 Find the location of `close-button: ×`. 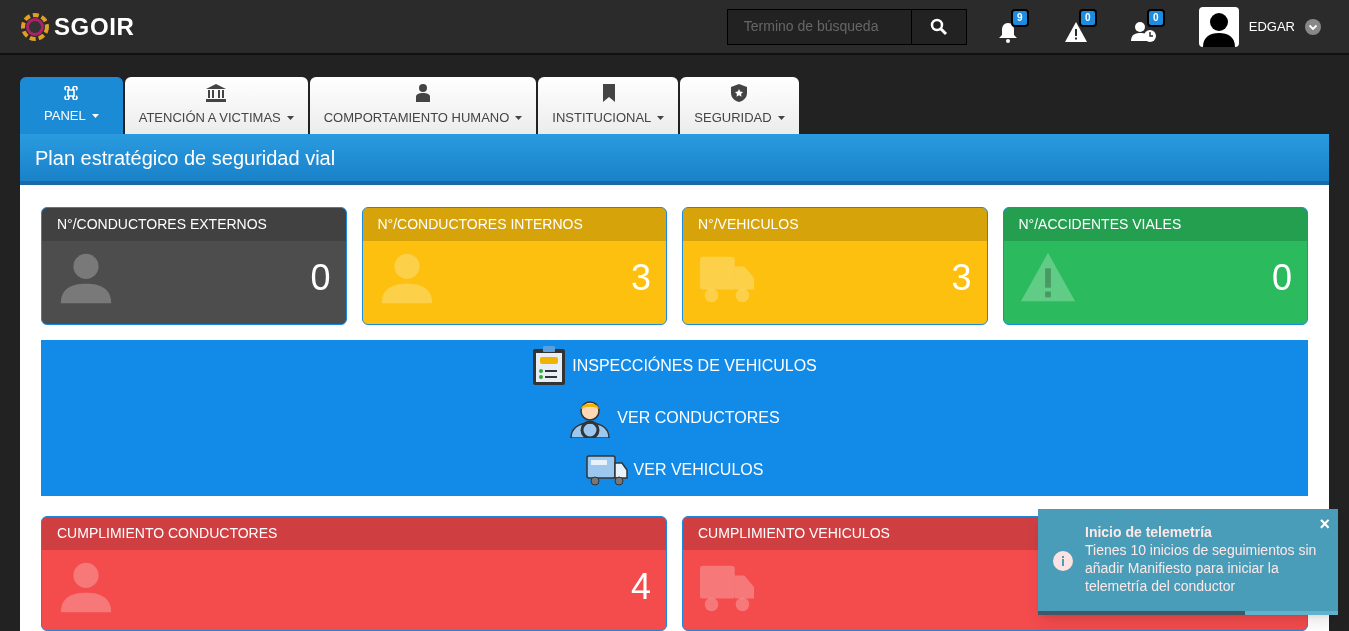

close-button: × is located at coordinates (1324, 524).